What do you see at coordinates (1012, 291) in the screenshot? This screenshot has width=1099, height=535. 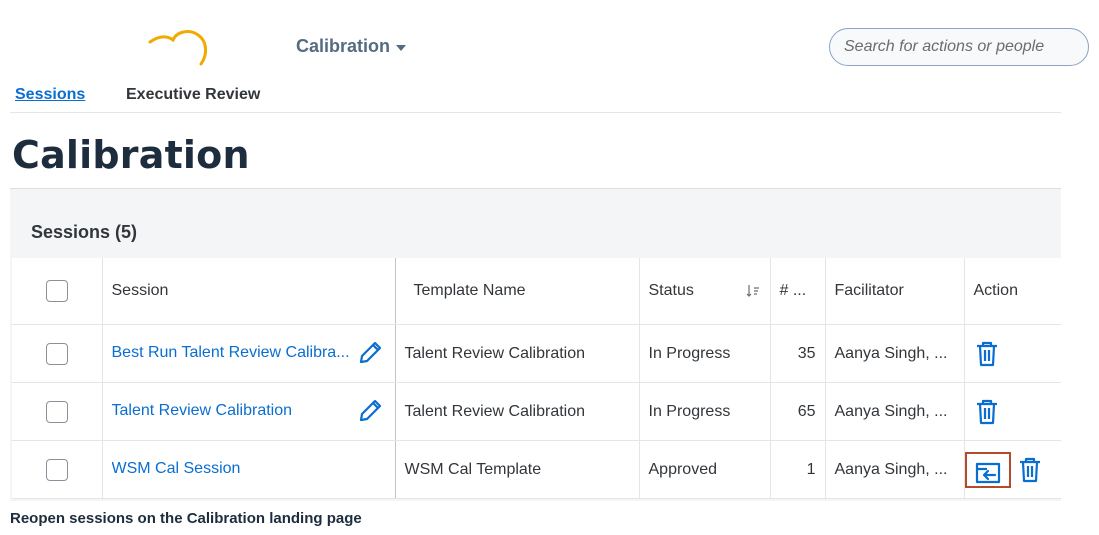 I see `column-header-action: Action` at bounding box center [1012, 291].